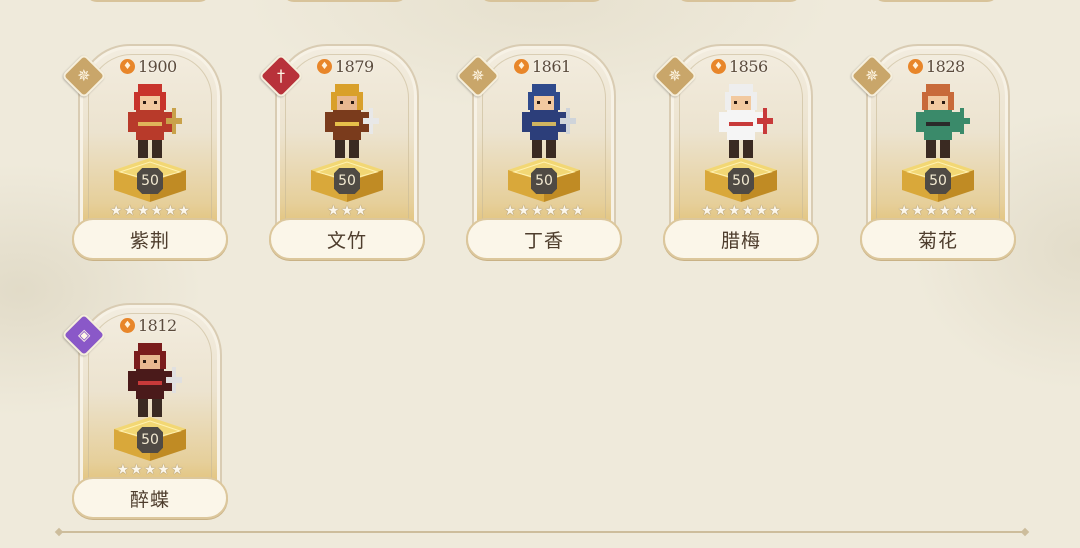  I want to click on hero-name-plate: 丁香, so click(544, 239).